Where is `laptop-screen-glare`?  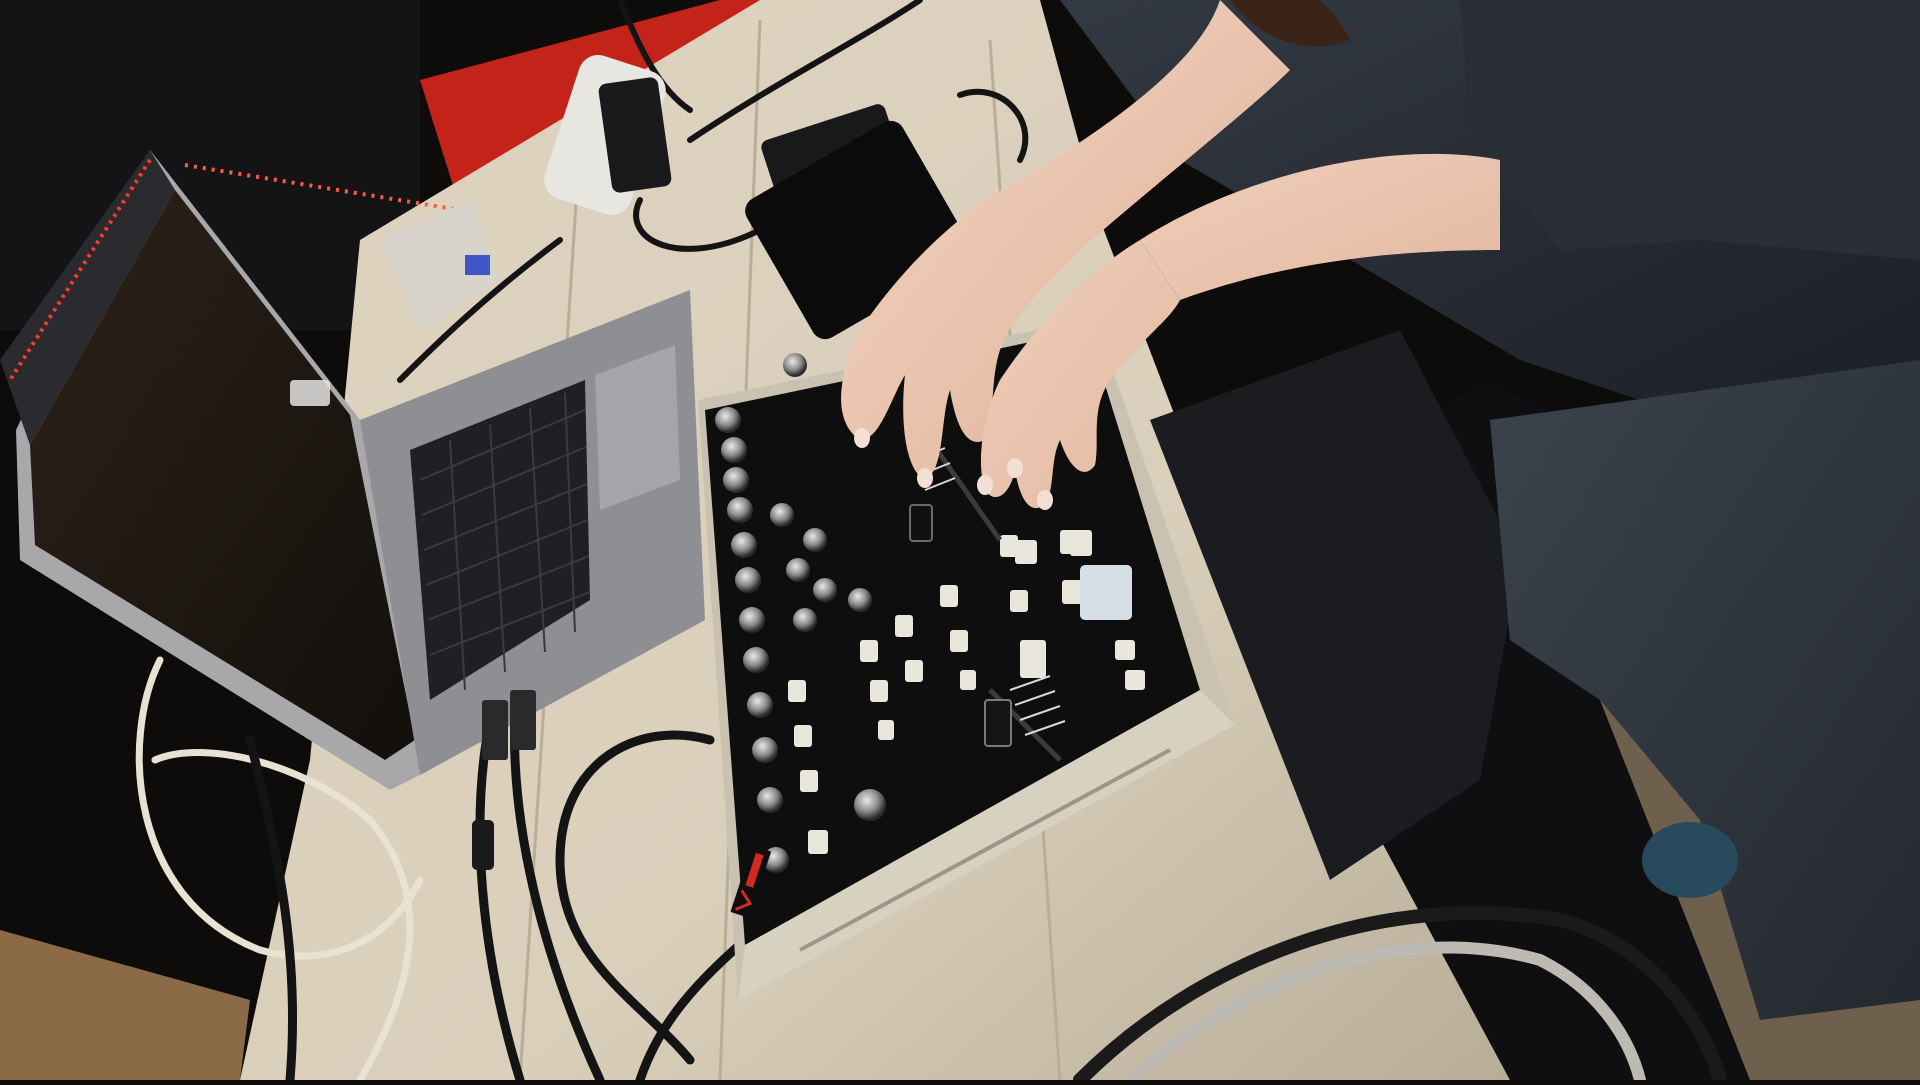 laptop-screen-glare is located at coordinates (310, 393).